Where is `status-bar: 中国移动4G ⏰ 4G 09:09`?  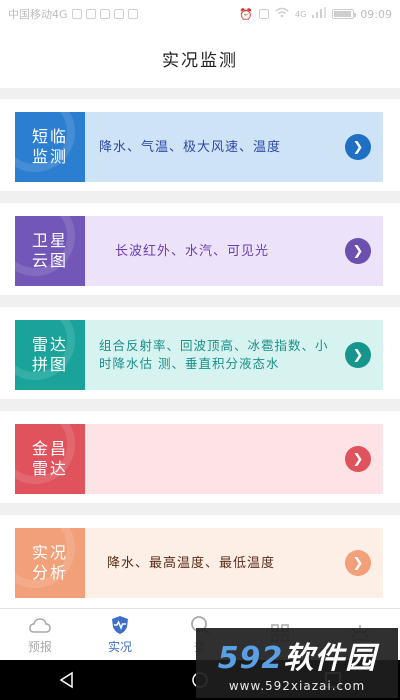
status-bar: 中国移动4G ⏰ 4G 09:09 is located at coordinates (200, 14).